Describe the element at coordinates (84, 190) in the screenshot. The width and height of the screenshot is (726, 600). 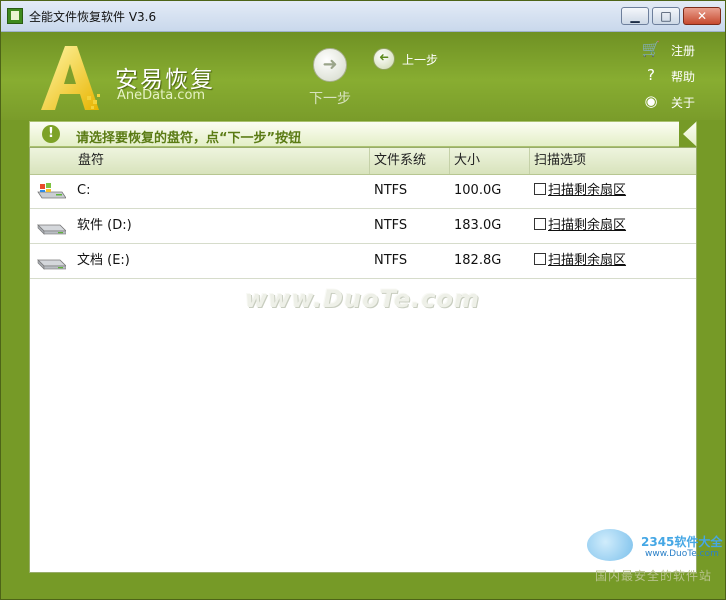
I see `drive-name: C:` at that location.